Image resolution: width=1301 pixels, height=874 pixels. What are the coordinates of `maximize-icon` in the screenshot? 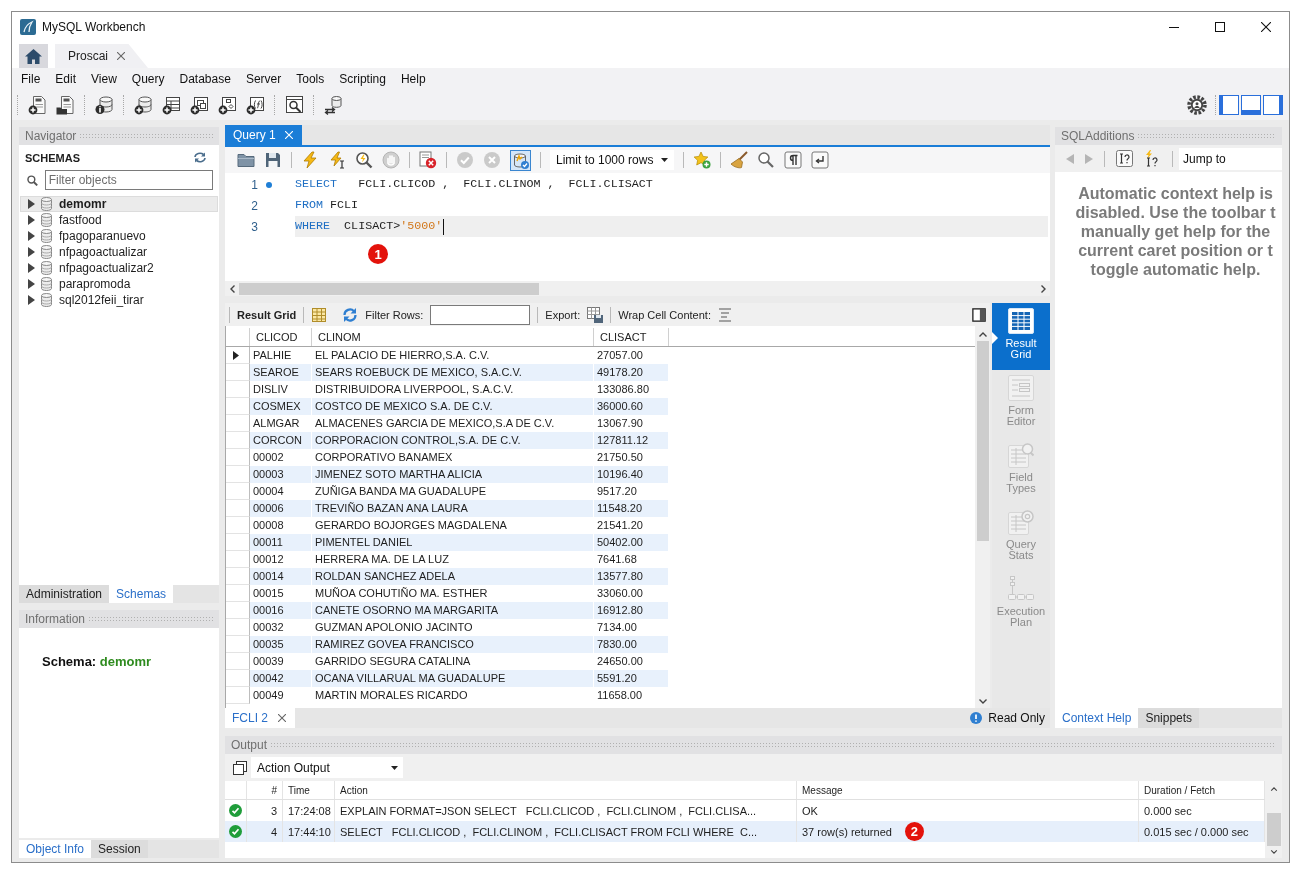 It's located at (1220, 27).